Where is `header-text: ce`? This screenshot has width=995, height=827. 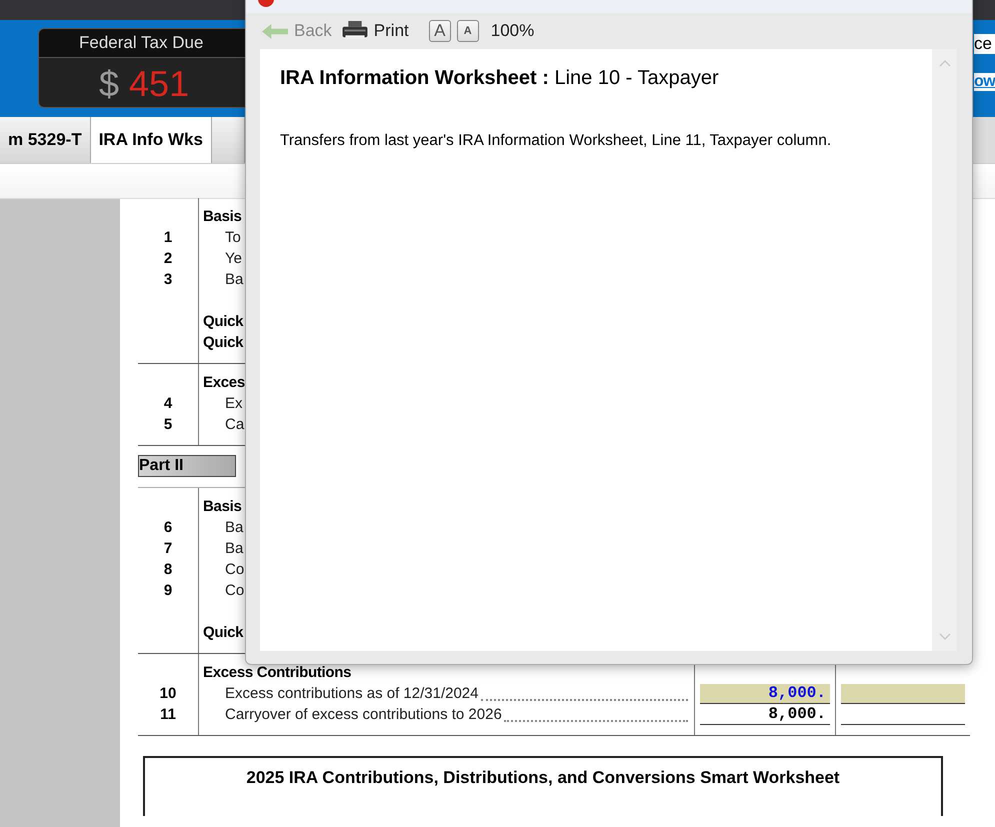
header-text: ce is located at coordinates (984, 44).